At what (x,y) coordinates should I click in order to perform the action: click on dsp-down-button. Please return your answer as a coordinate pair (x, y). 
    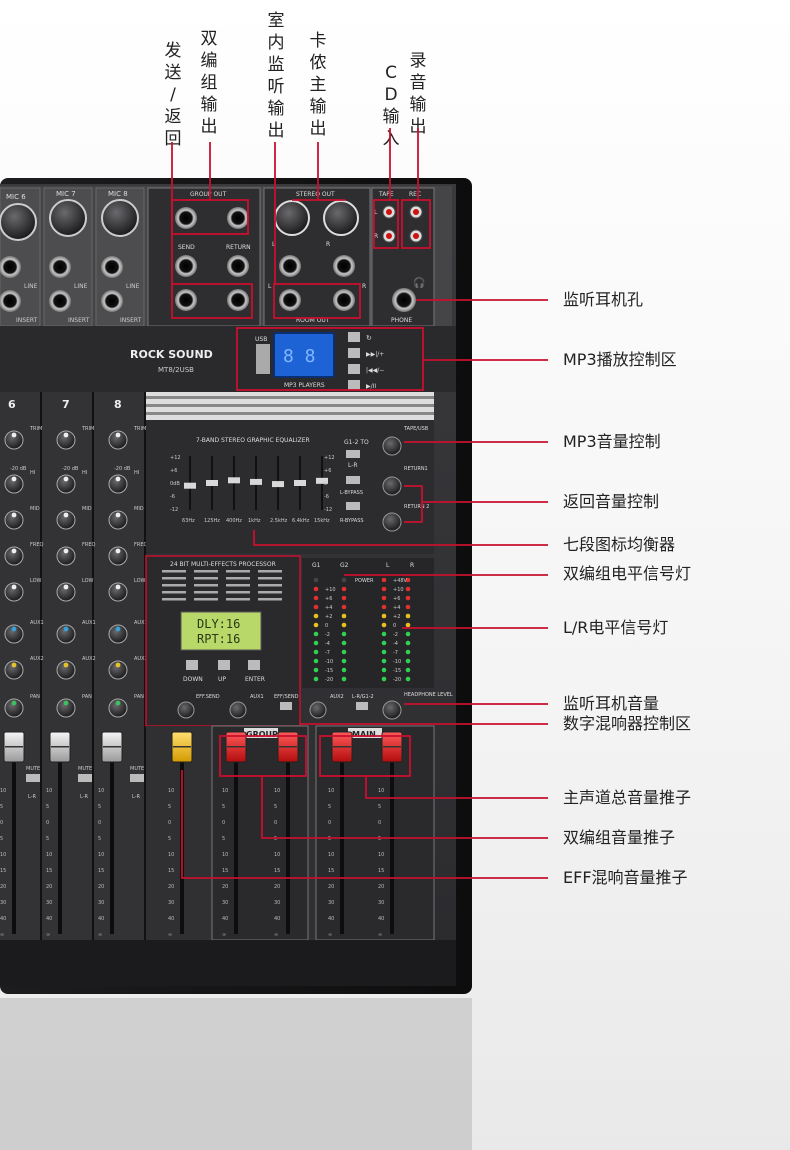
    Looking at the image, I should click on (192, 665).